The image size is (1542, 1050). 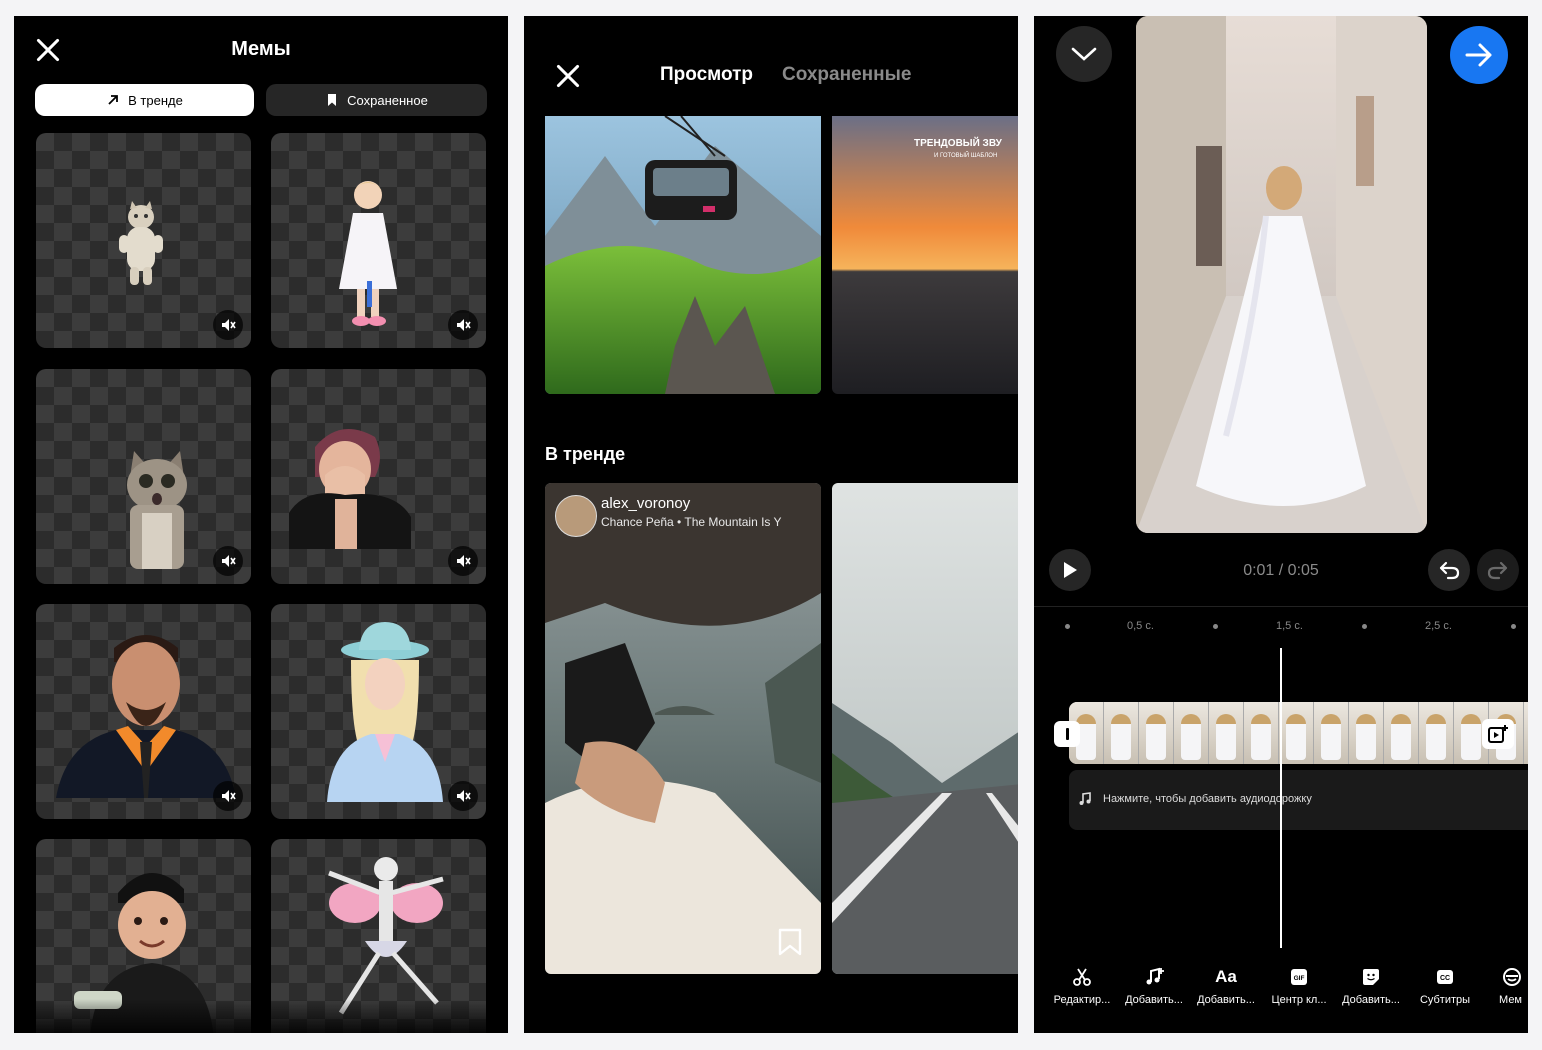 I want to click on gif-icon: GIF, so click(x=1299, y=977).